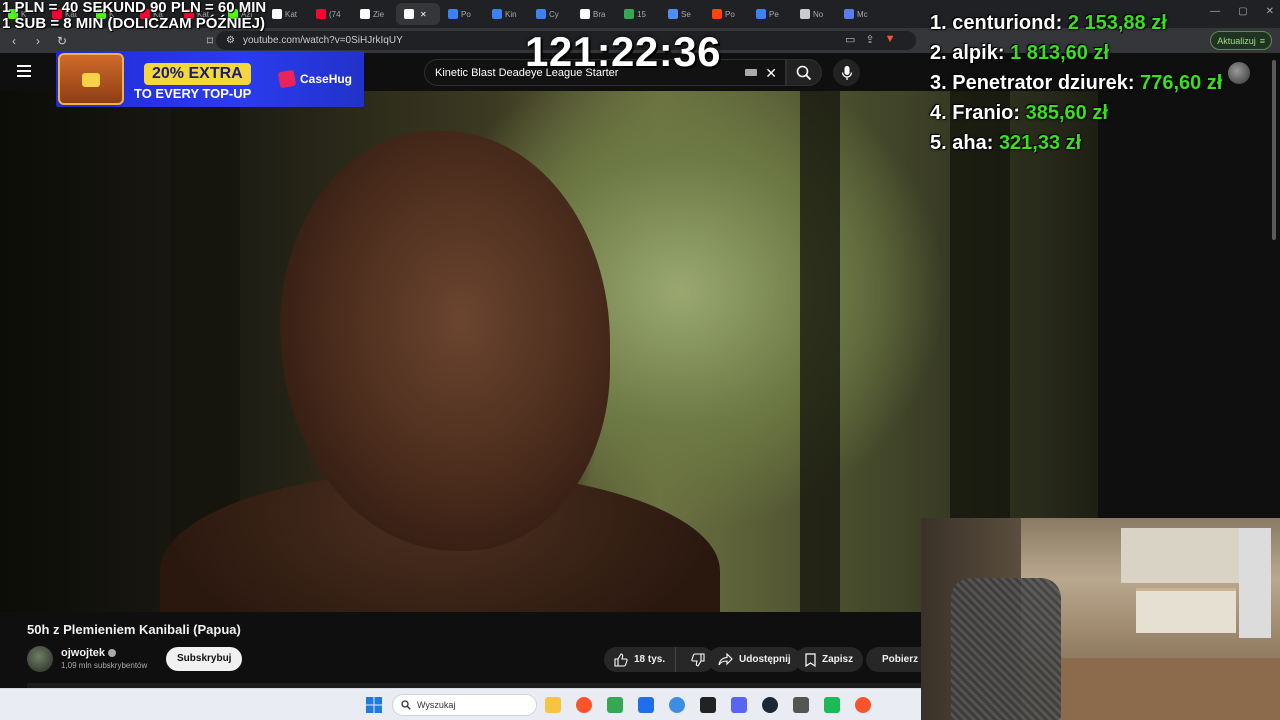 This screenshot has height=720, width=1280. What do you see at coordinates (938, 113) in the screenshot?
I see `leaderboard-rank: 4.` at bounding box center [938, 113].